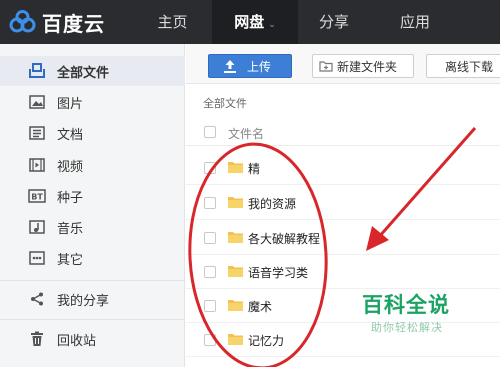 This screenshot has width=500, height=367. What do you see at coordinates (343, 272) in the screenshot?
I see `file-row: 语音学习类` at bounding box center [343, 272].